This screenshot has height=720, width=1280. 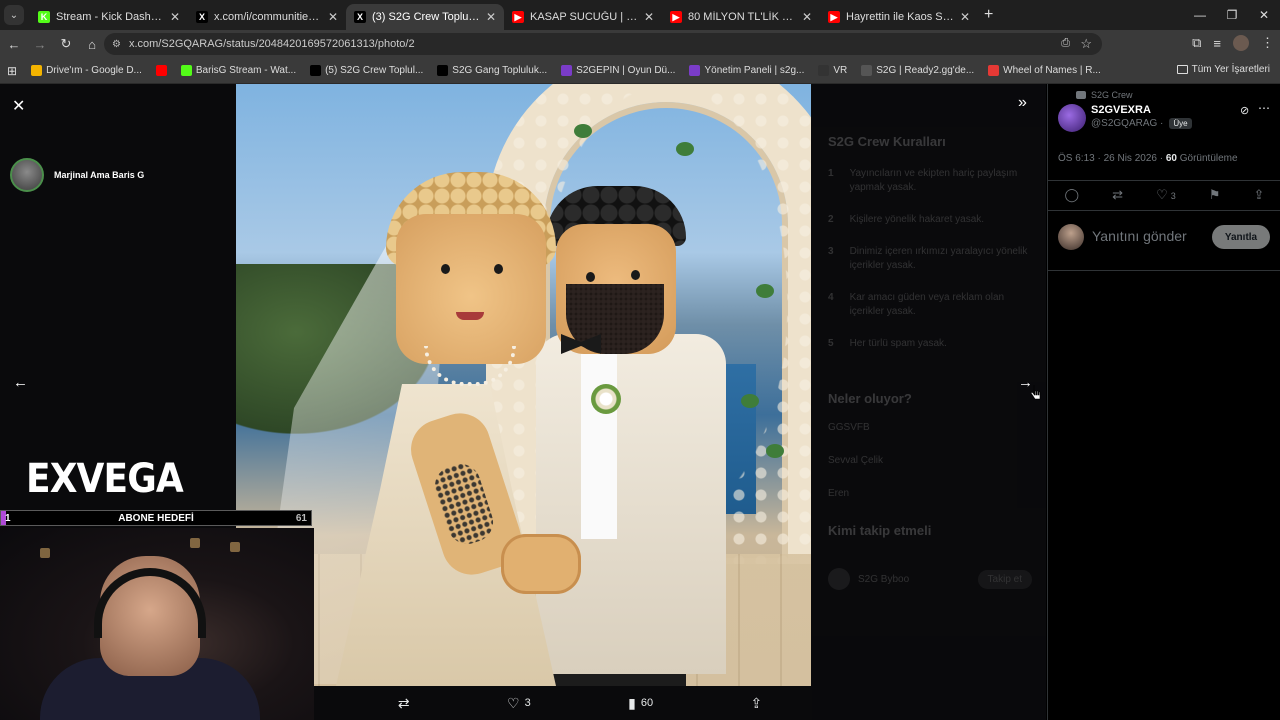 I want to click on author-handle: @S2GQARAG · Üye, so click(x=1141, y=123).